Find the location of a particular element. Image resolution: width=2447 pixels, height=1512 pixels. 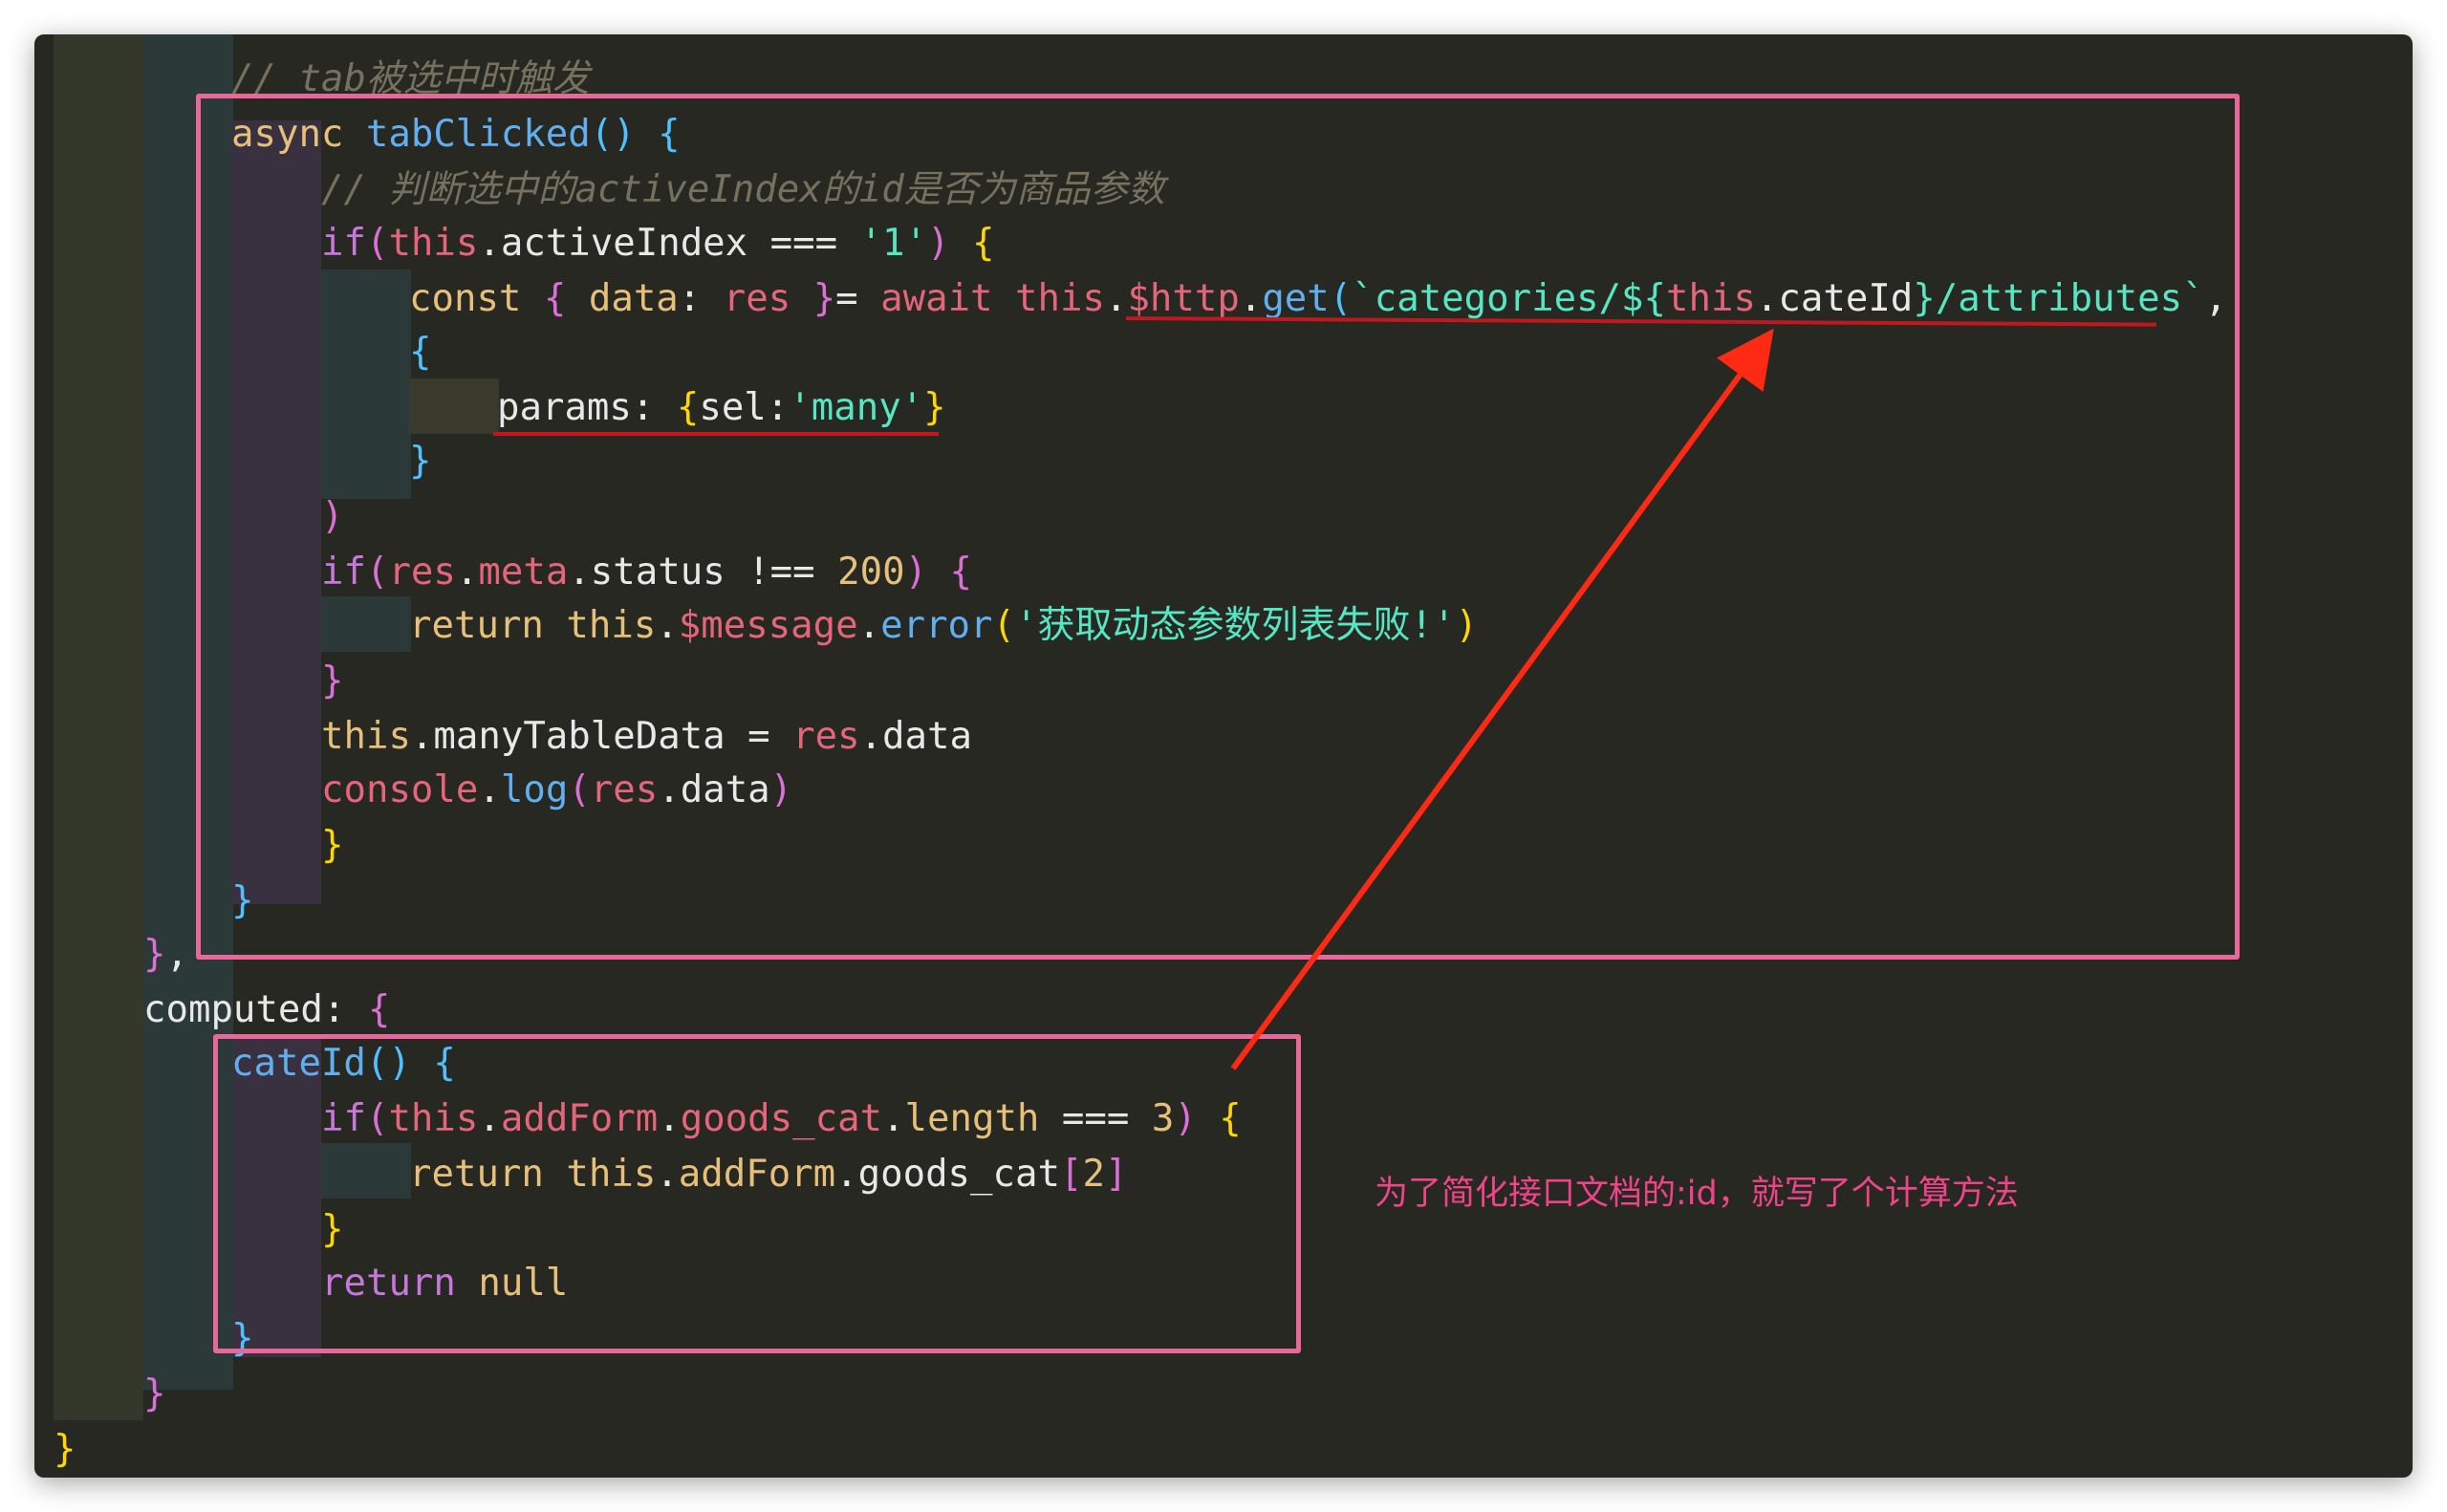

arrow-line is located at coordinates (1502, 699).